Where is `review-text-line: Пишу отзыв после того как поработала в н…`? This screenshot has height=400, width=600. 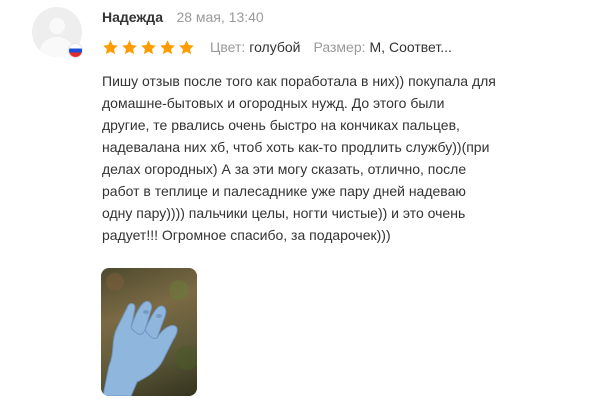 review-text-line: Пишу отзыв после того как поработала в н… is located at coordinates (299, 81).